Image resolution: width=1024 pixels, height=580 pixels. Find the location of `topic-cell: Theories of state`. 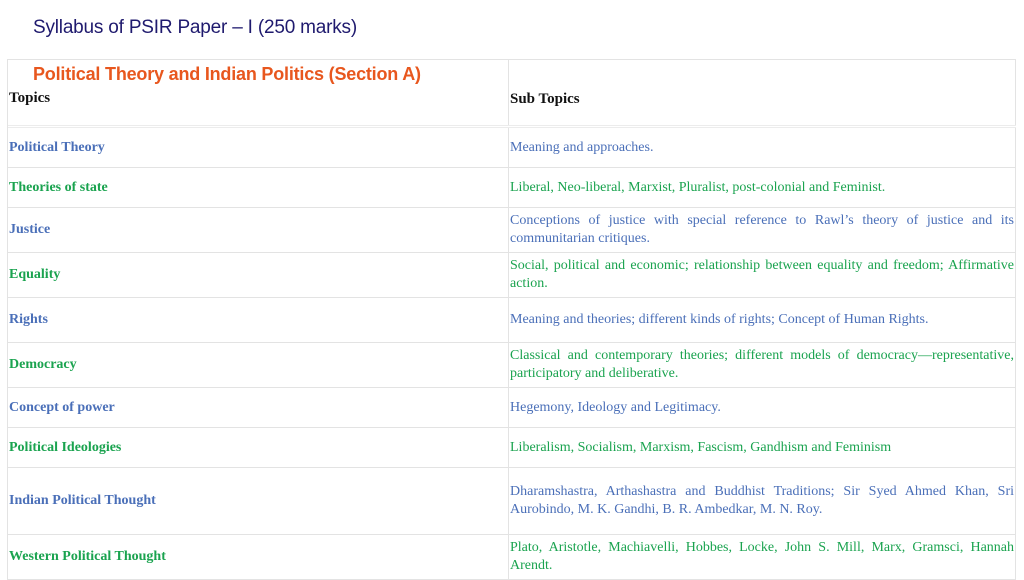

topic-cell: Theories of state is located at coordinates (258, 187).